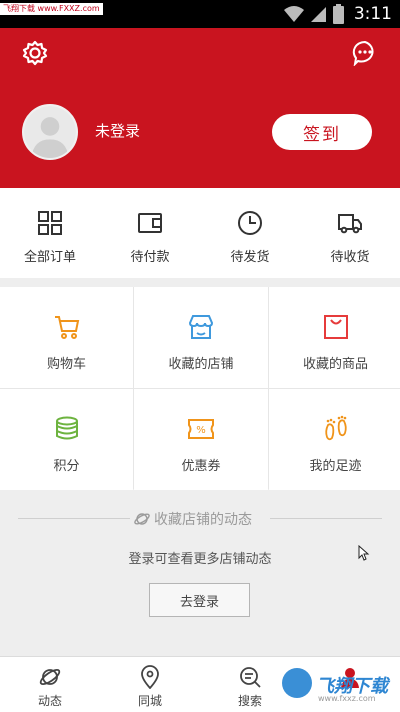 The height and width of the screenshot is (712, 400). Describe the element at coordinates (347, 698) in the screenshot. I see `watermark-url: www.fxxz.com` at that location.